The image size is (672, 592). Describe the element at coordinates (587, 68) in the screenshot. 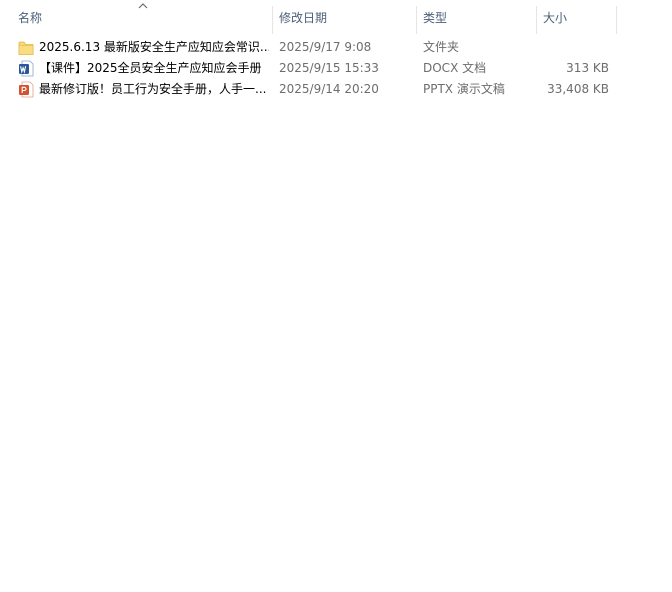

I see `file-size: 313 KB` at that location.